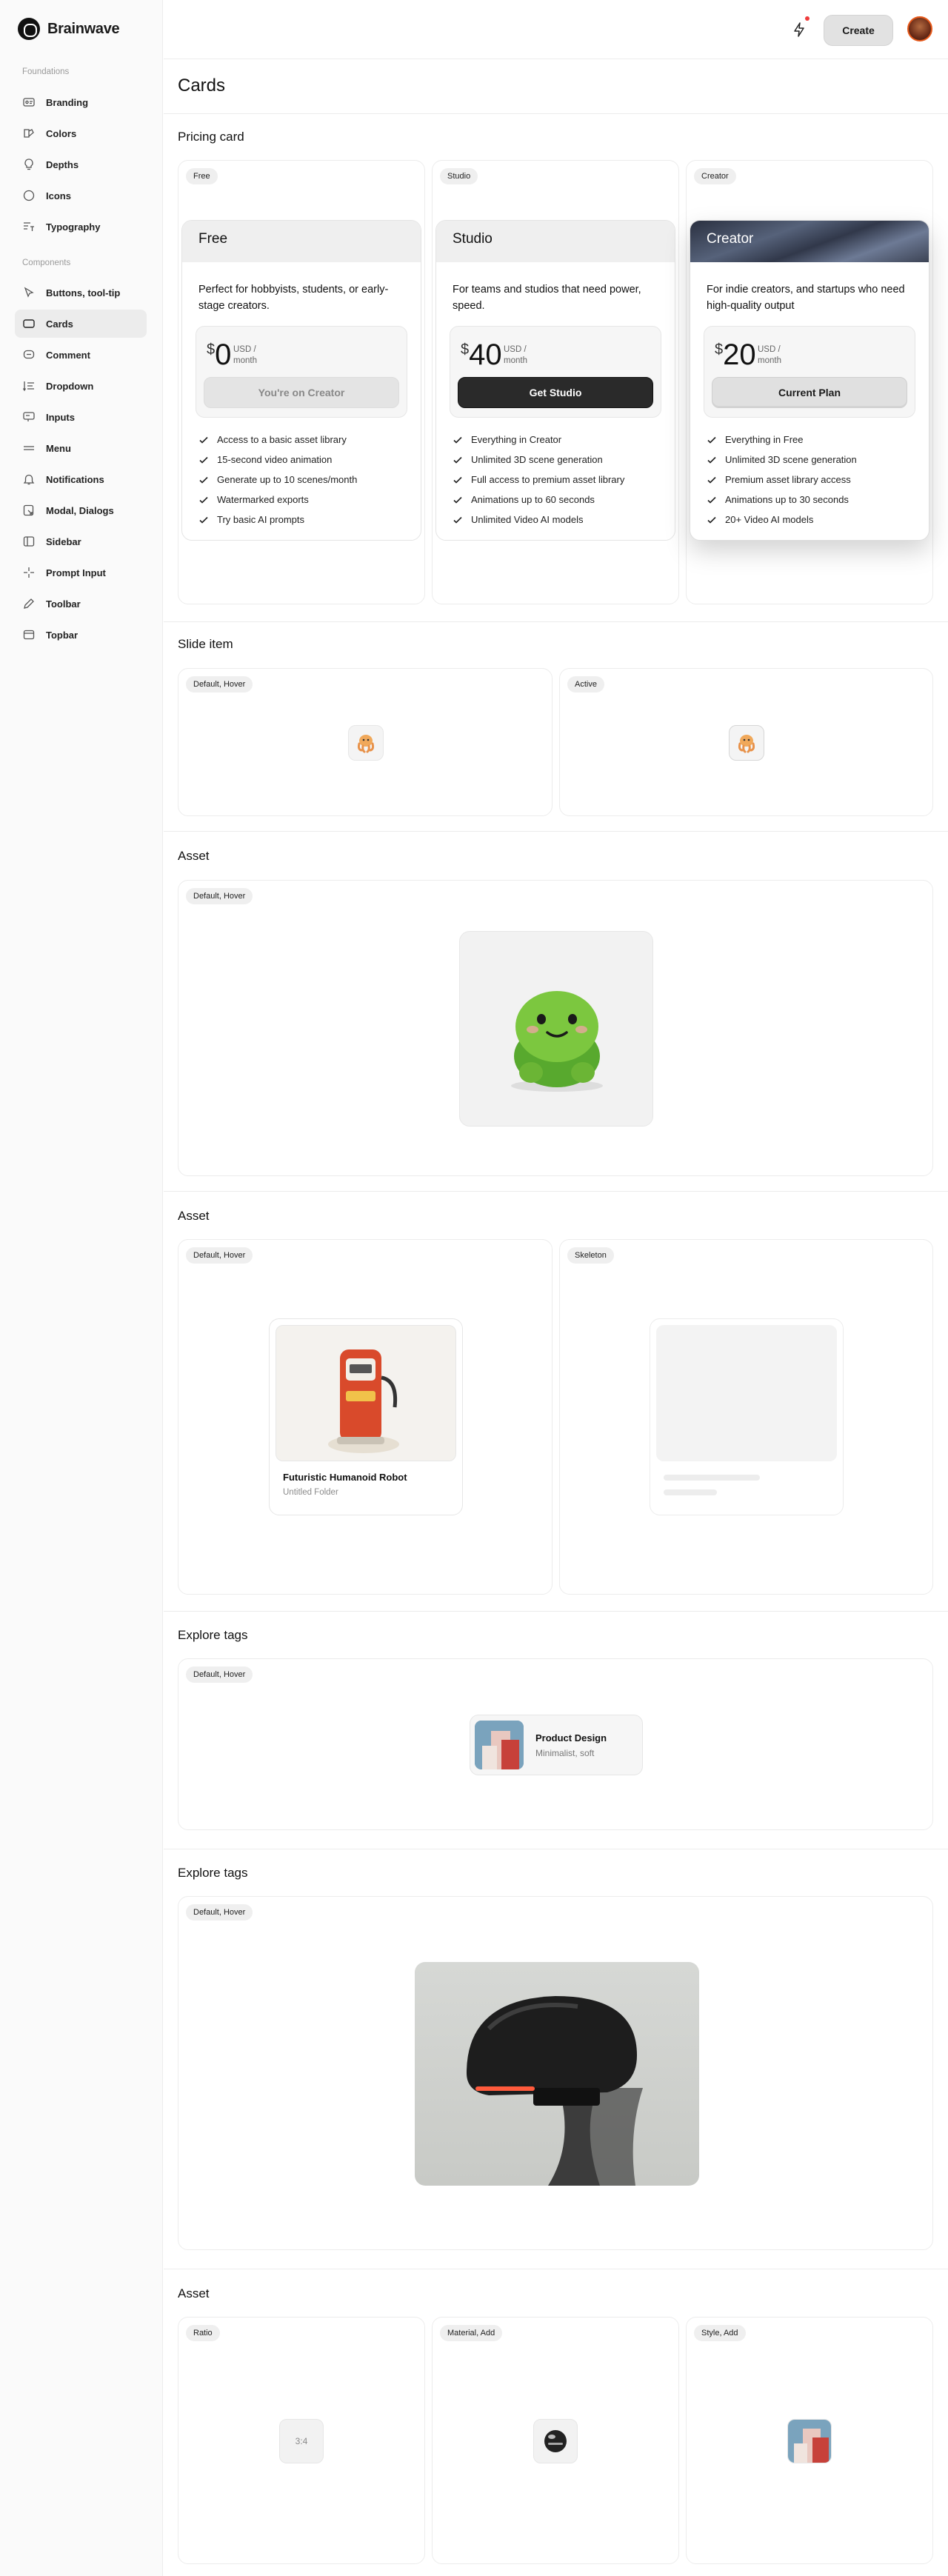  I want to click on feature-item: Animations up to 60 seconds, so click(555, 500).